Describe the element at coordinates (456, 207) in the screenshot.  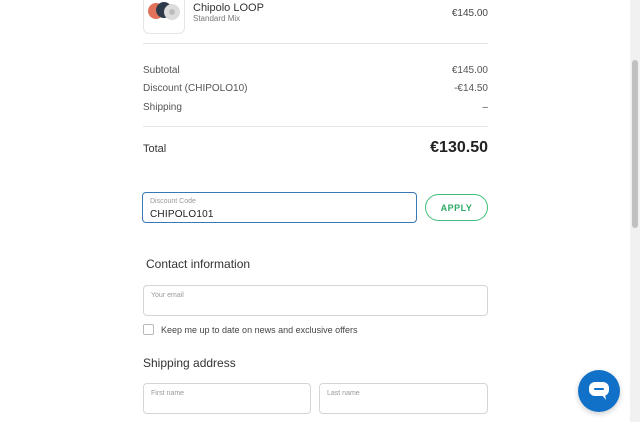
I see `apply-button: APPLY` at that location.